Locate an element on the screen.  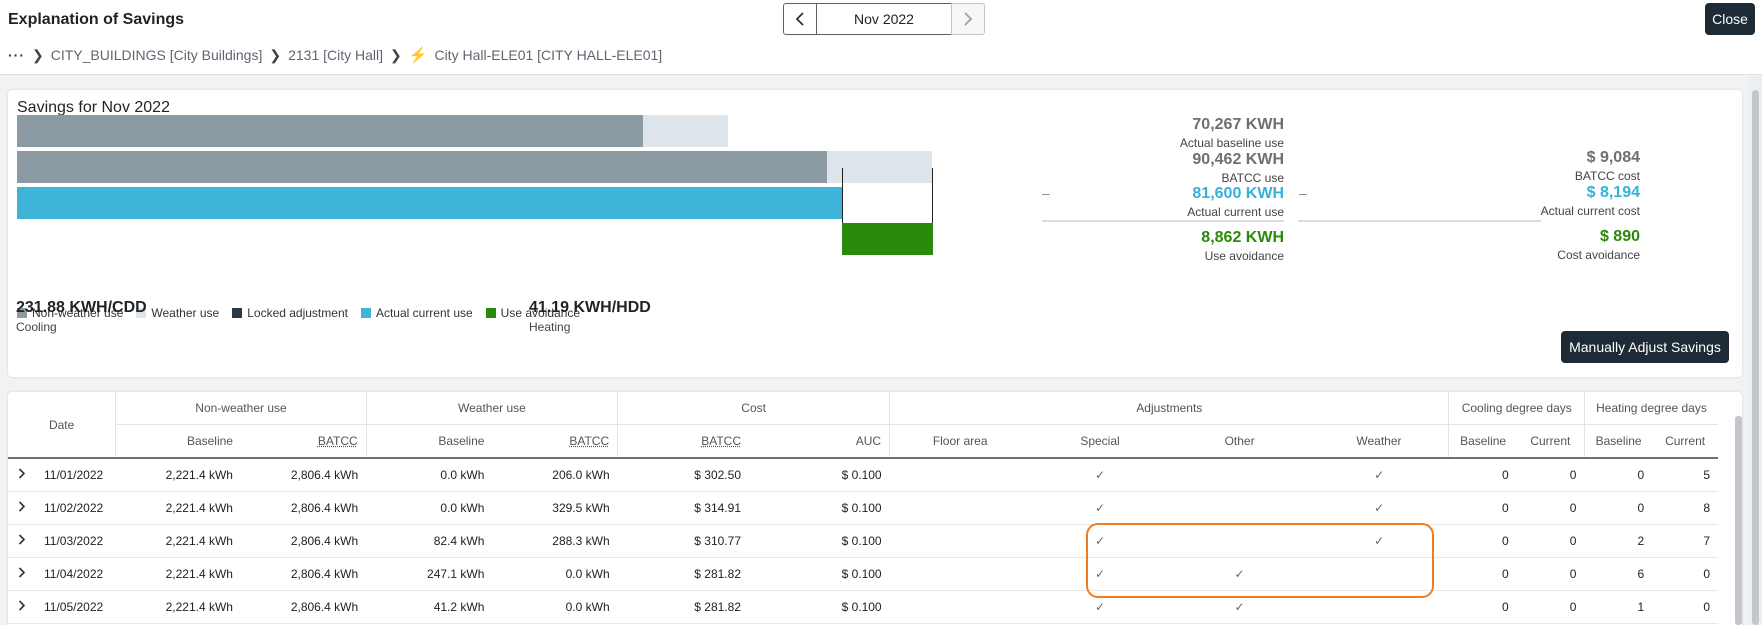
current-month: Nov 2022 is located at coordinates (884, 19).